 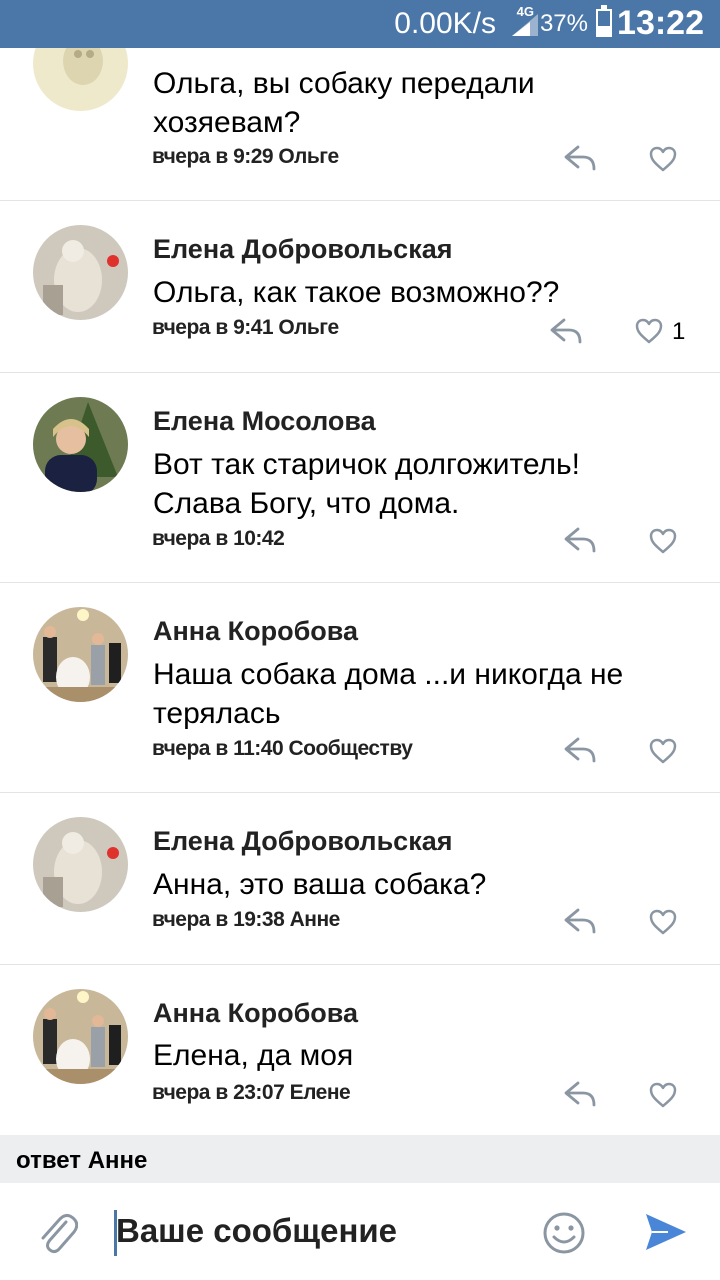 I want to click on battery-icon, so click(x=604, y=21).